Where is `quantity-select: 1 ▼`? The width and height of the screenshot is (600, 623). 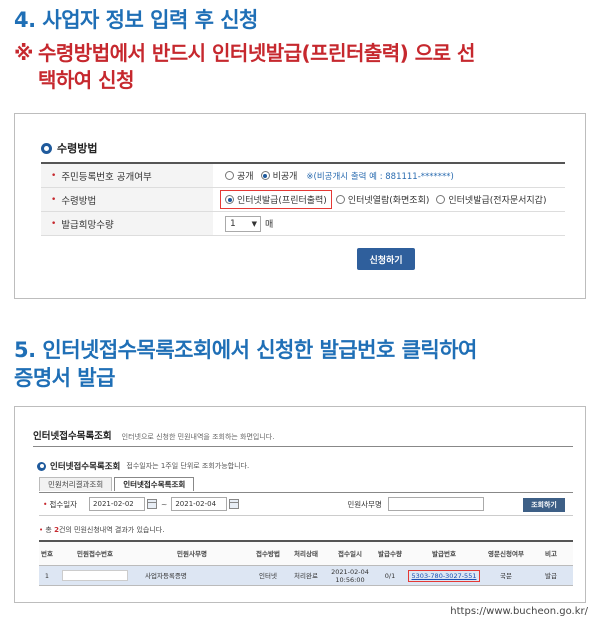
quantity-select: 1 ▼ is located at coordinates (243, 223).